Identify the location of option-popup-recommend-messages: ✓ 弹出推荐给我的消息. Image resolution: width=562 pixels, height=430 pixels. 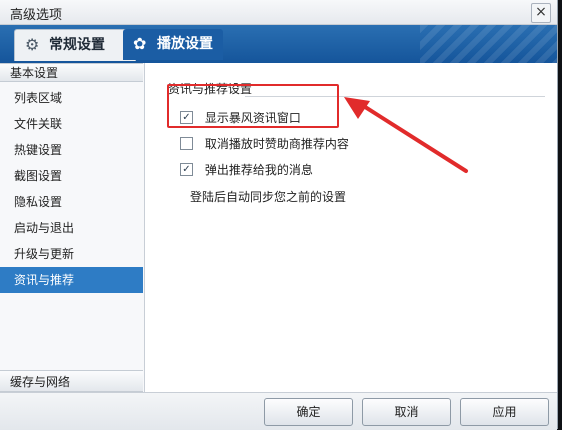
(246, 170).